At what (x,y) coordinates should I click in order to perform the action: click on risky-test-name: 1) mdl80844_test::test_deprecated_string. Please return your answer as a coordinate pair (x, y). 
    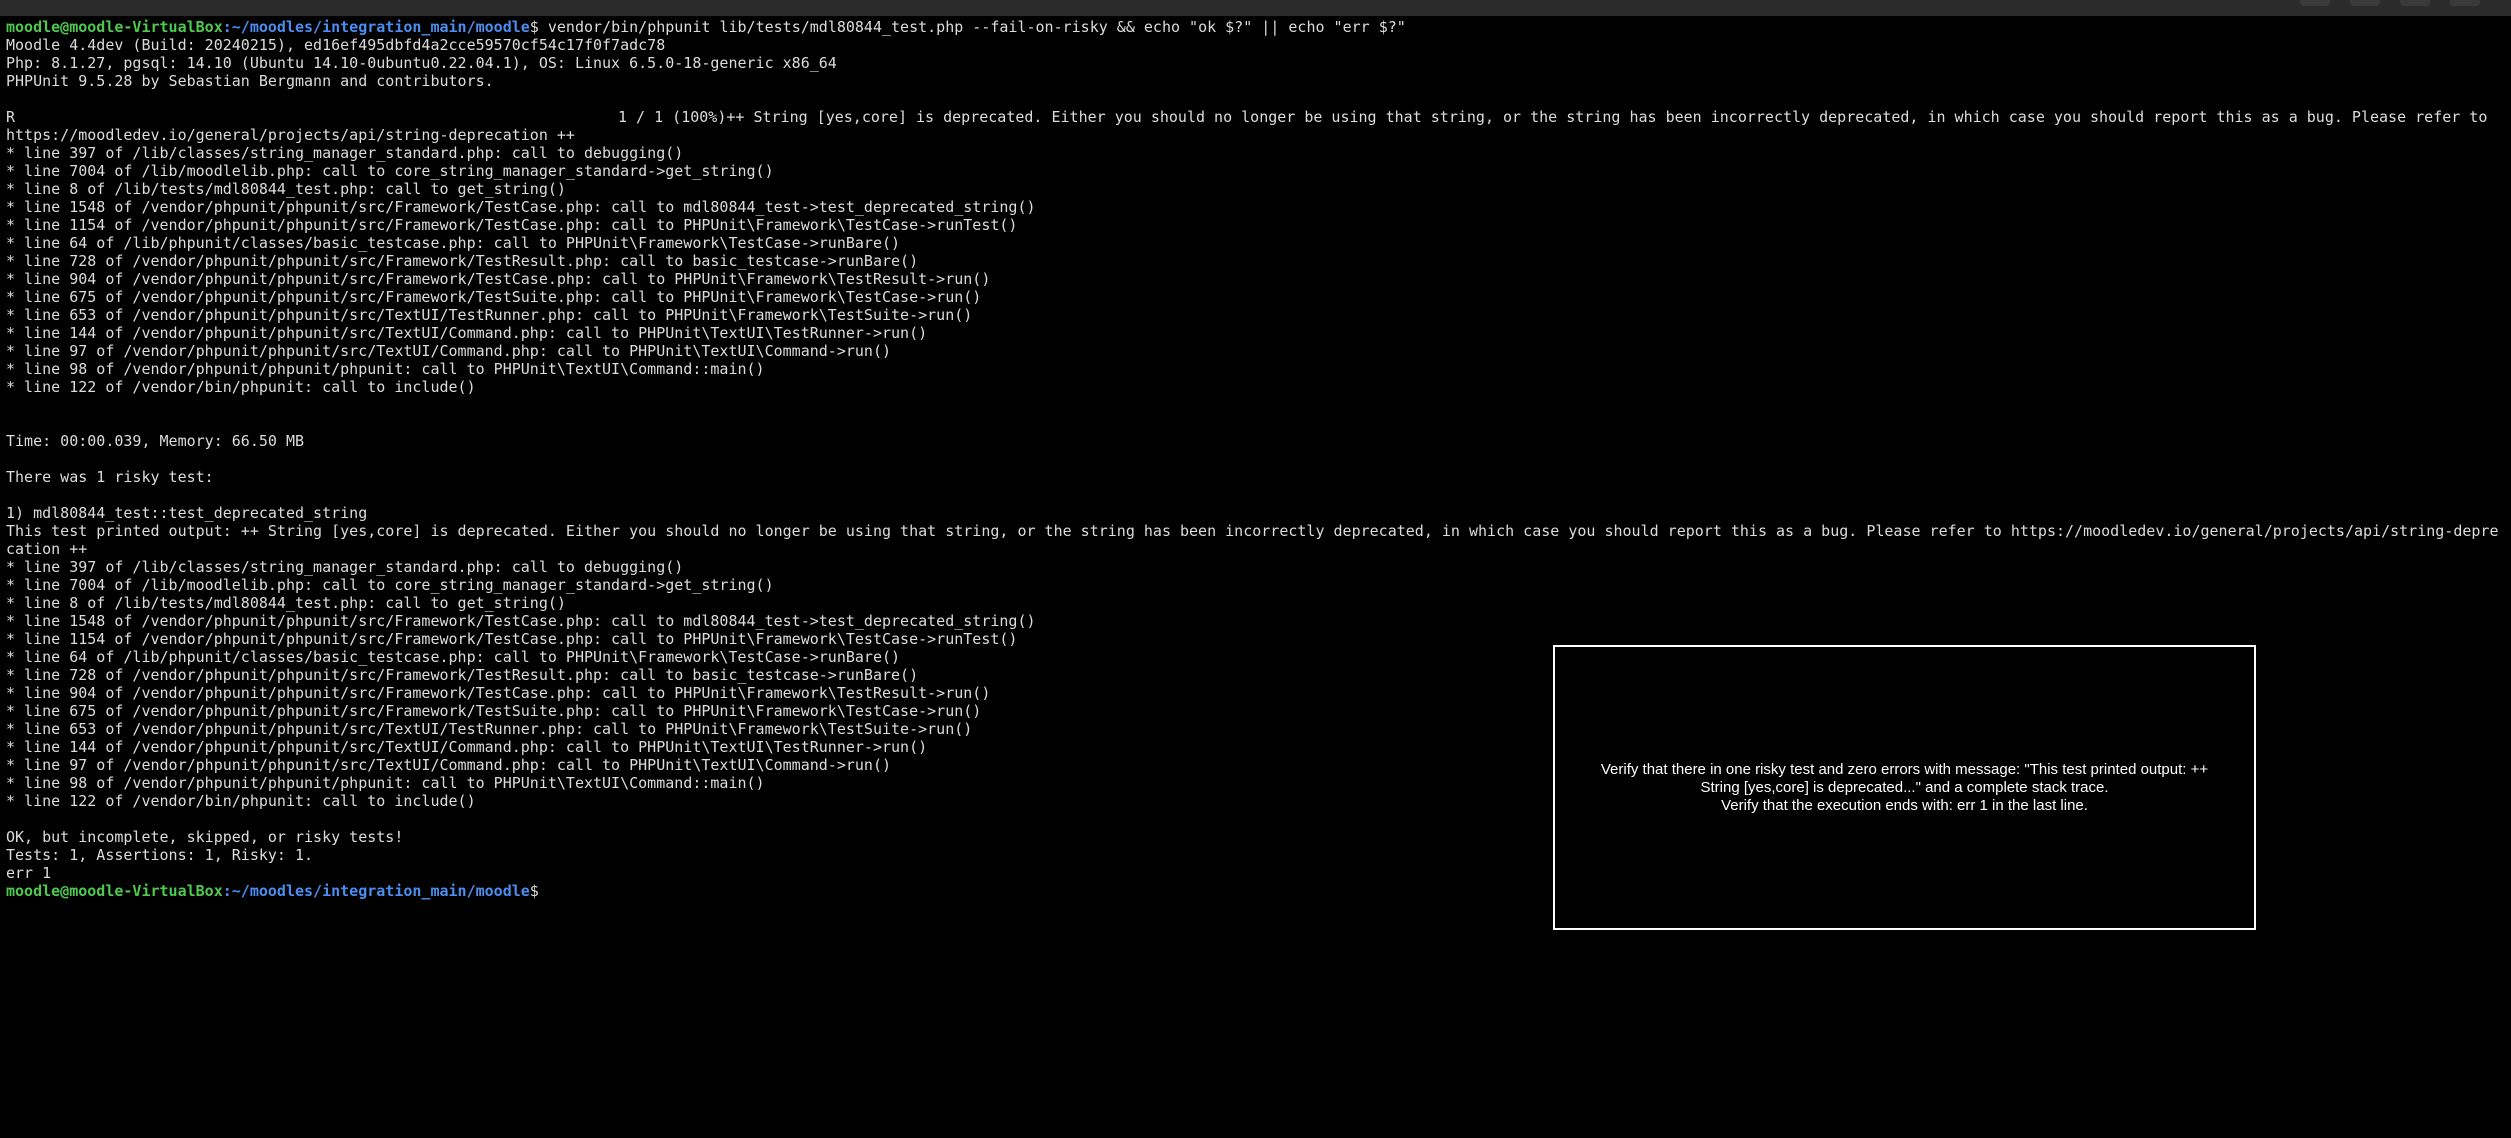
    Looking at the image, I should click on (187, 513).